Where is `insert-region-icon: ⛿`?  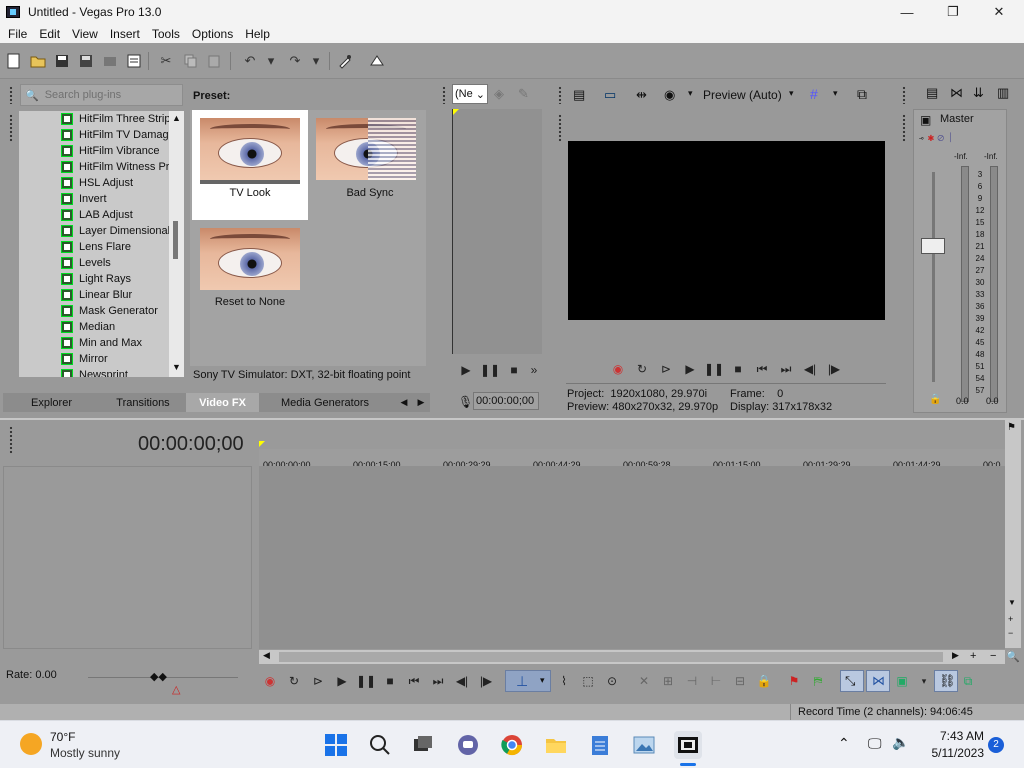 insert-region-icon: ⛿ is located at coordinates (818, 681).